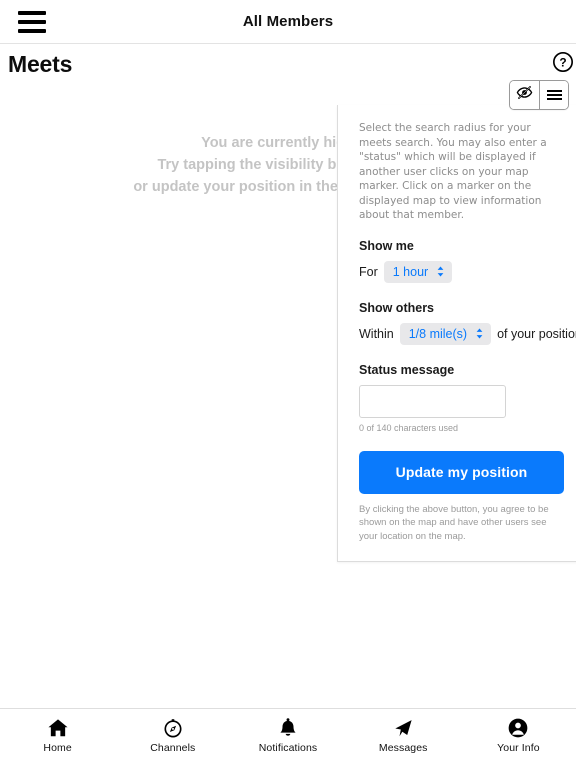  What do you see at coordinates (407, 369) in the screenshot?
I see `status-message-heading: Status message` at bounding box center [407, 369].